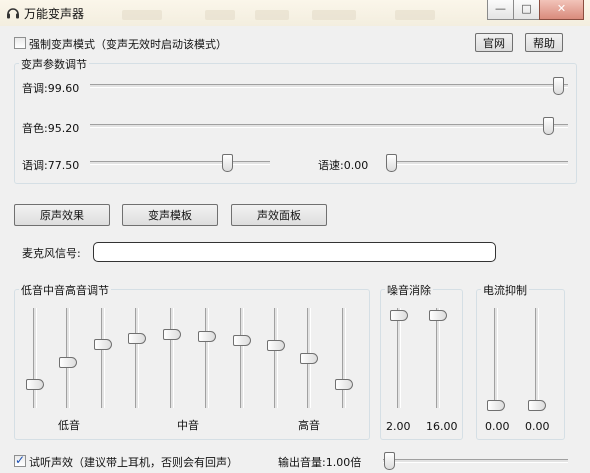 The image size is (590, 473). What do you see at coordinates (344, 358) in the screenshot?
I see `eq-slider-10-track` at bounding box center [344, 358].